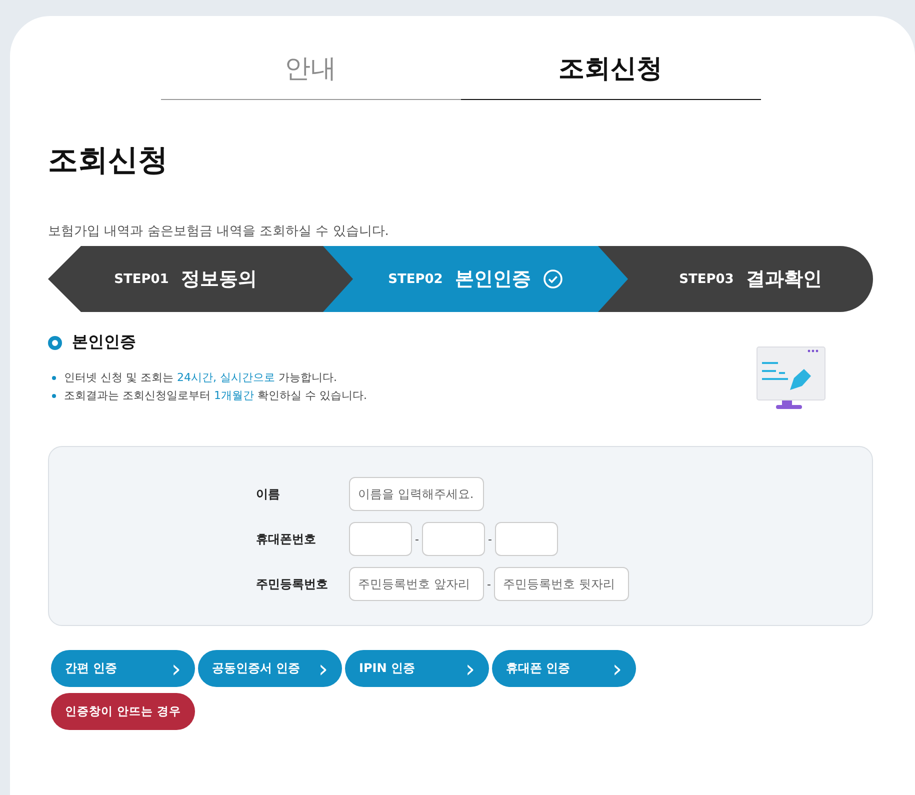 Image resolution: width=915 pixels, height=795 pixels. I want to click on page-title: 조회신청, so click(108, 161).